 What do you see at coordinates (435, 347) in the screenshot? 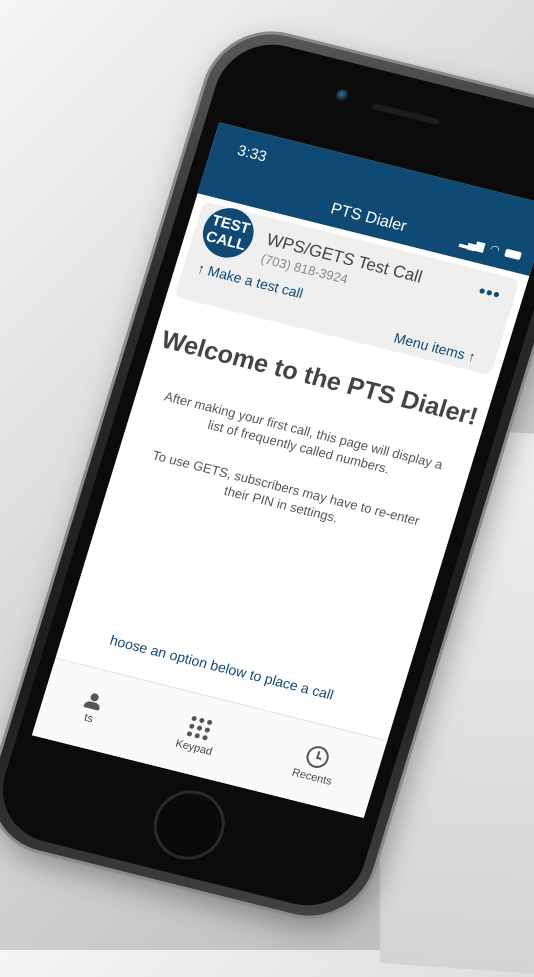
I see `menu-items-hint: Menu items ↑` at bounding box center [435, 347].